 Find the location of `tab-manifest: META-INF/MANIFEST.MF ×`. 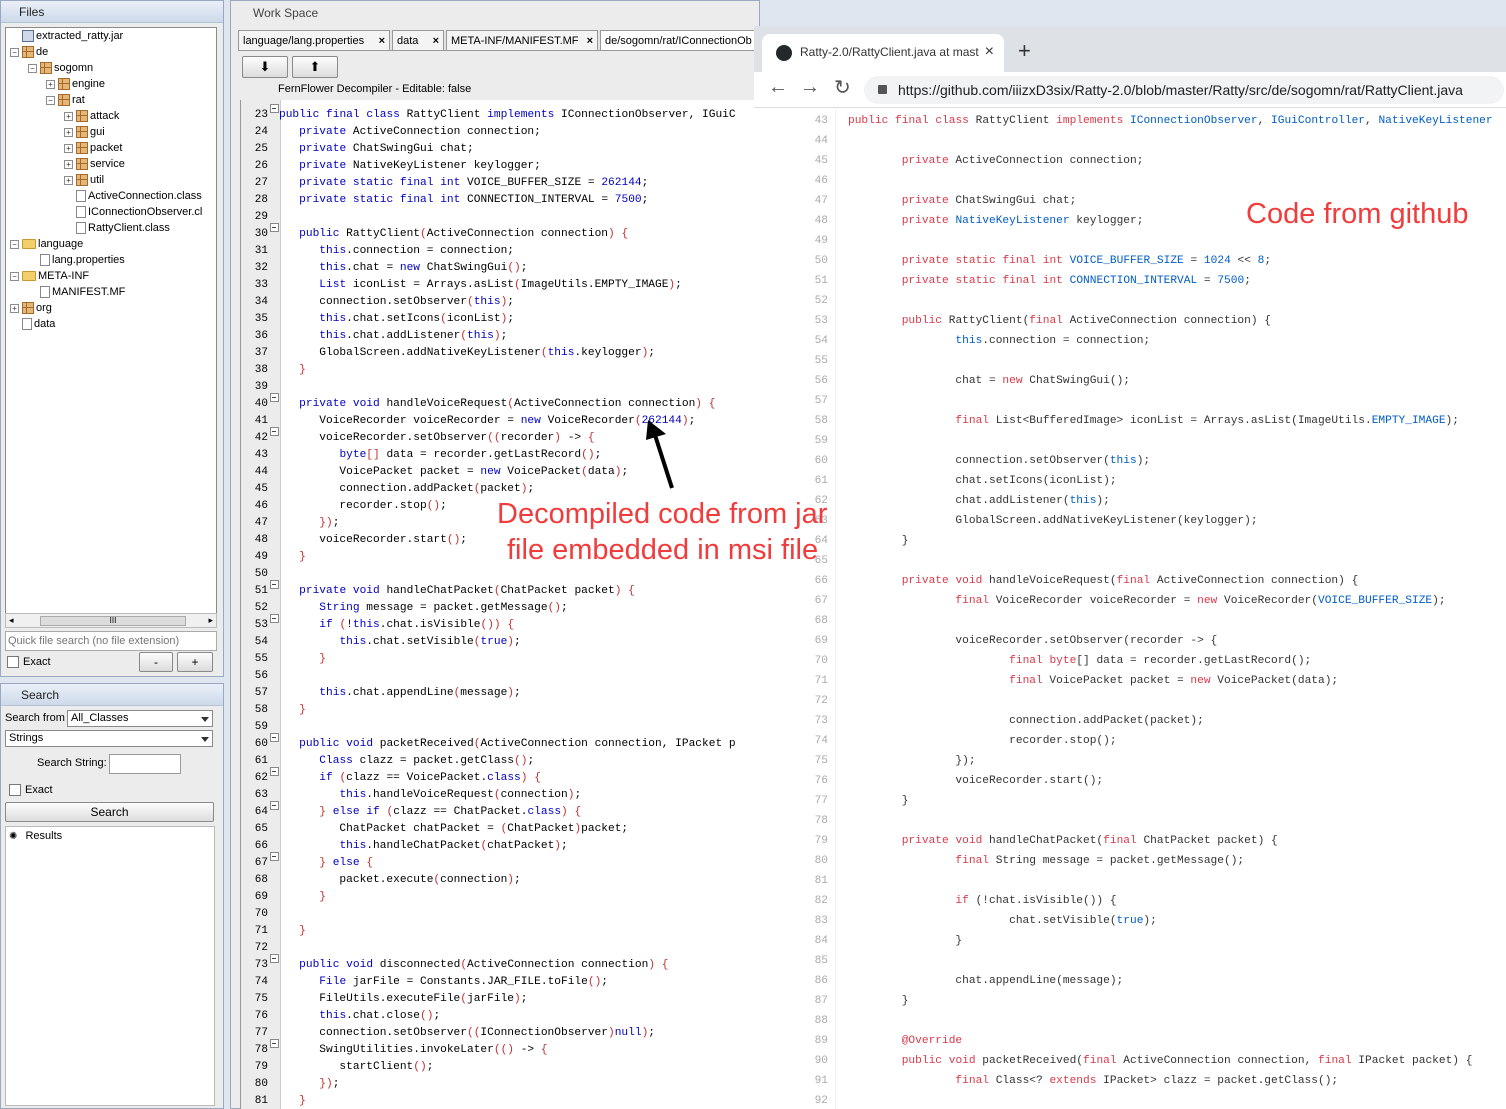

tab-manifest: META-INF/MANIFEST.MF × is located at coordinates (522, 40).